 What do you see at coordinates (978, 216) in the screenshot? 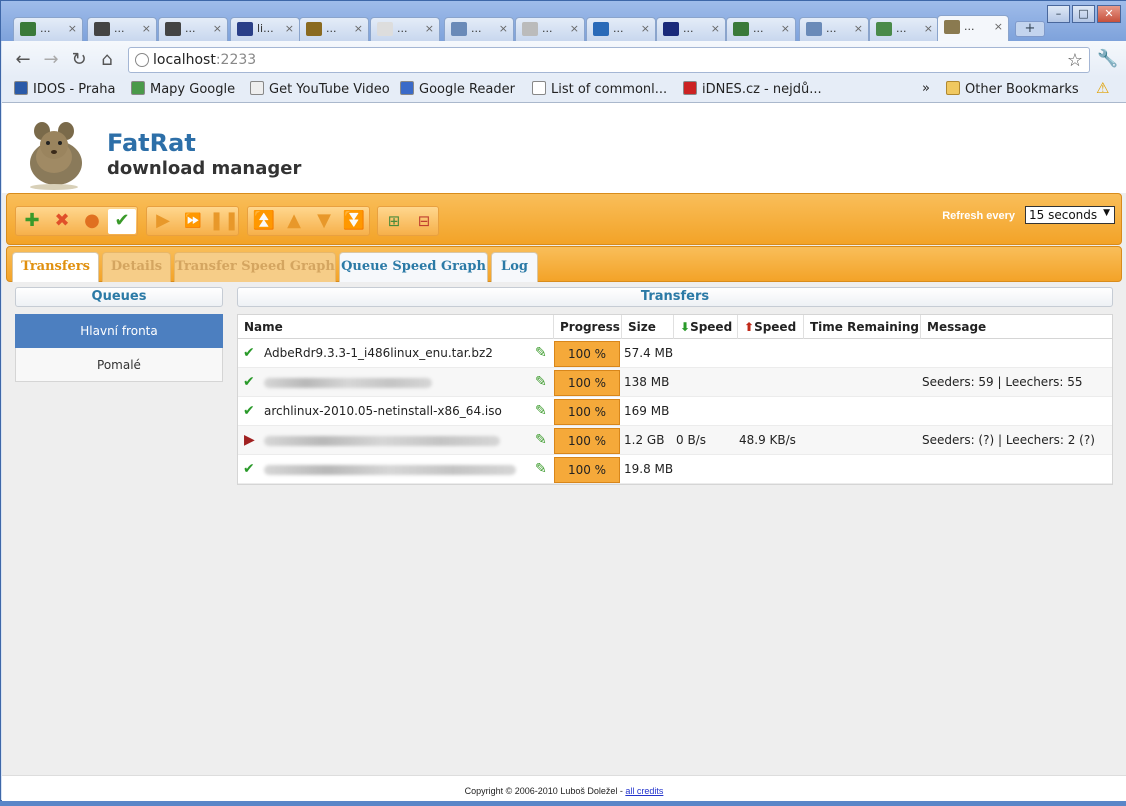
I see `refresh-label: Refresh every` at bounding box center [978, 216].